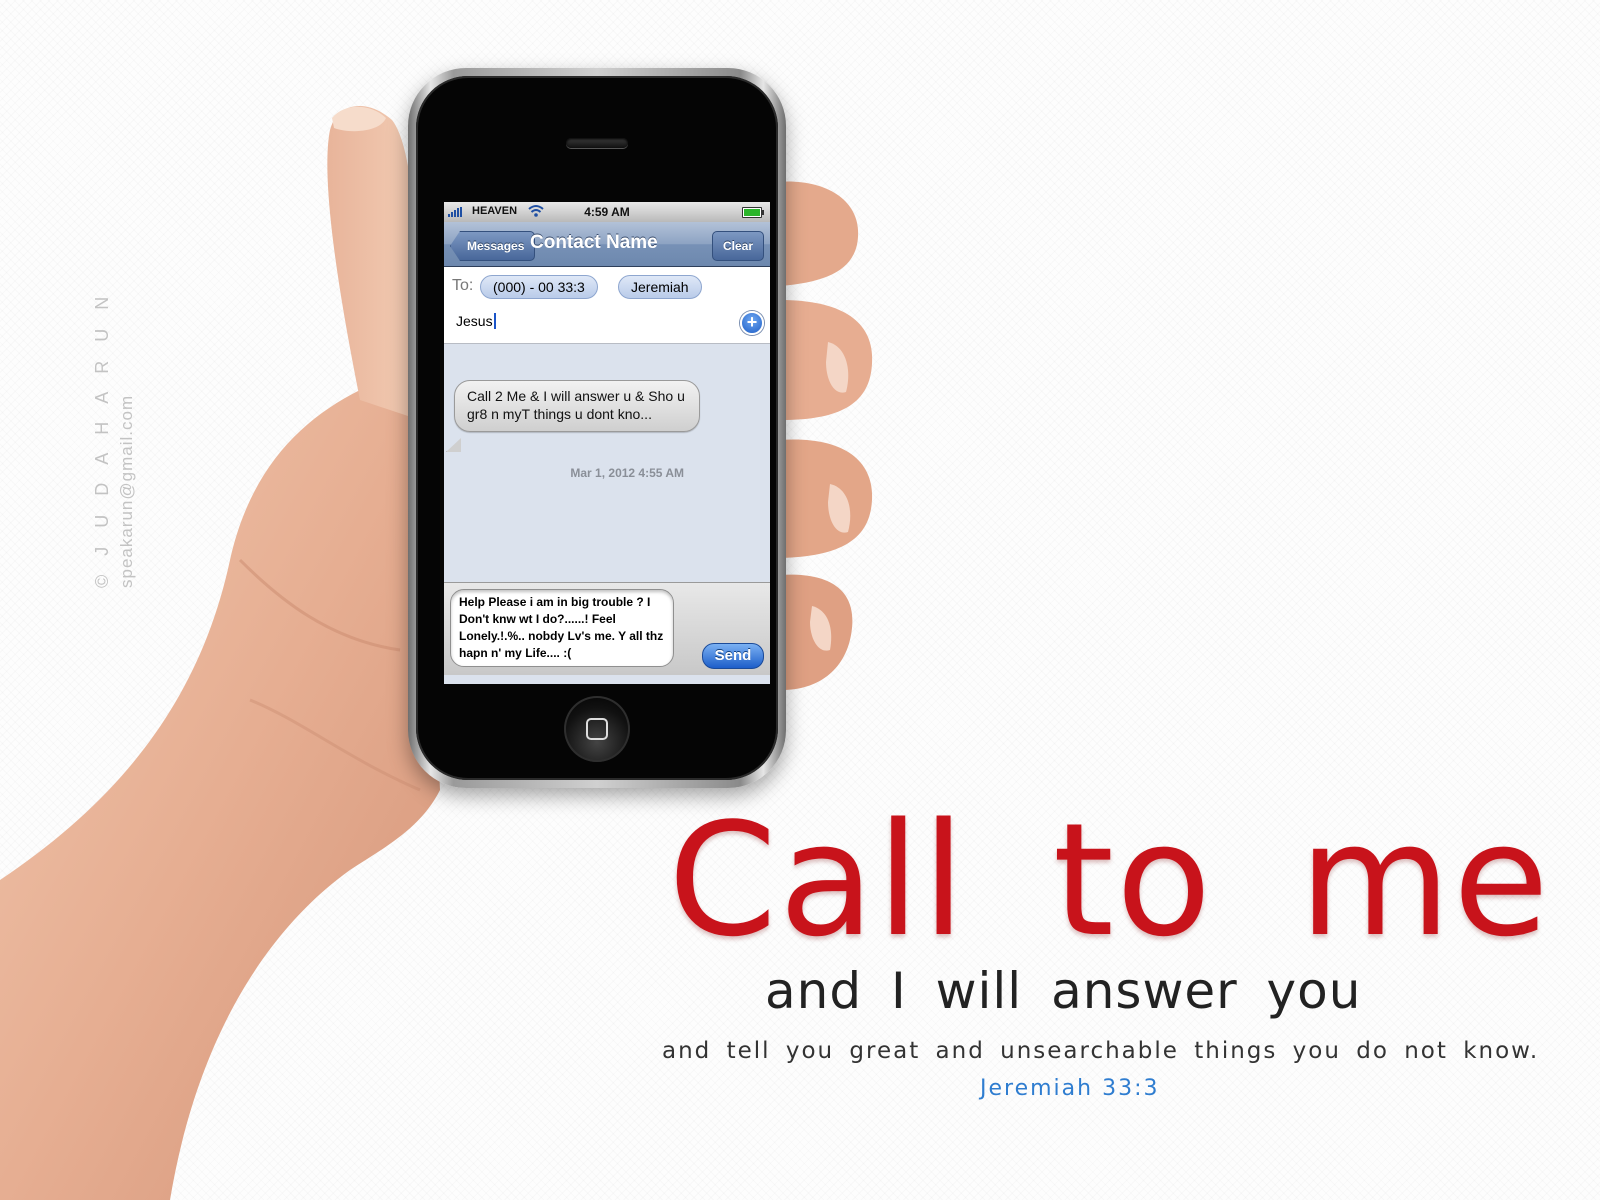 This screenshot has height=1200, width=1600. What do you see at coordinates (114, 439) in the screenshot?
I see `watermark: © J U D A H A R U N speakarun@gmail.com` at bounding box center [114, 439].